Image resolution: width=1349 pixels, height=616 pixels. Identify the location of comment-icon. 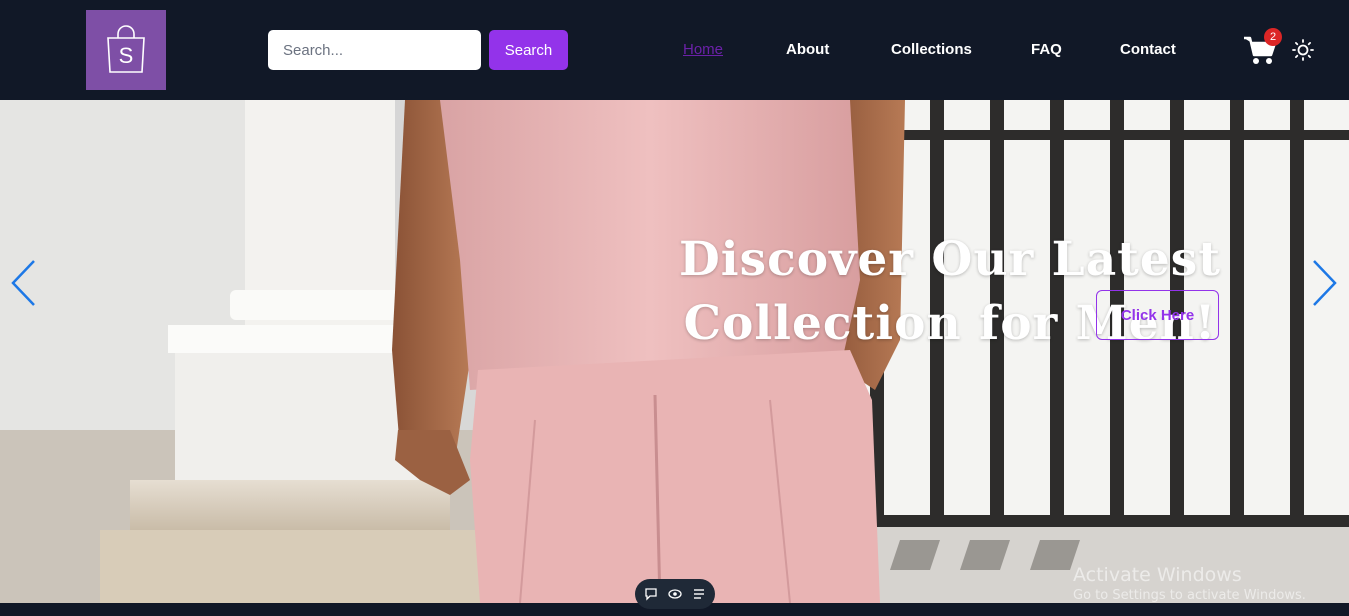
(651, 594).